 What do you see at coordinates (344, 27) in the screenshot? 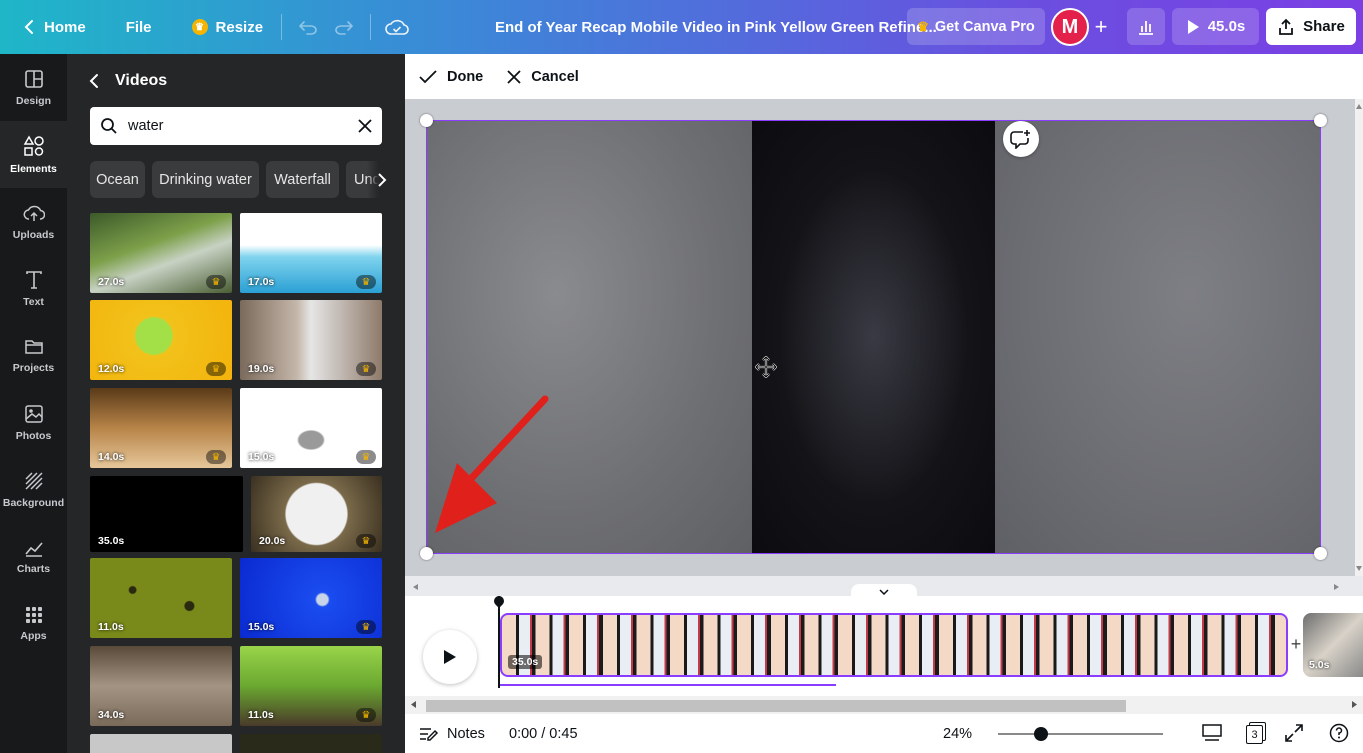
I see `redo-button` at bounding box center [344, 27].